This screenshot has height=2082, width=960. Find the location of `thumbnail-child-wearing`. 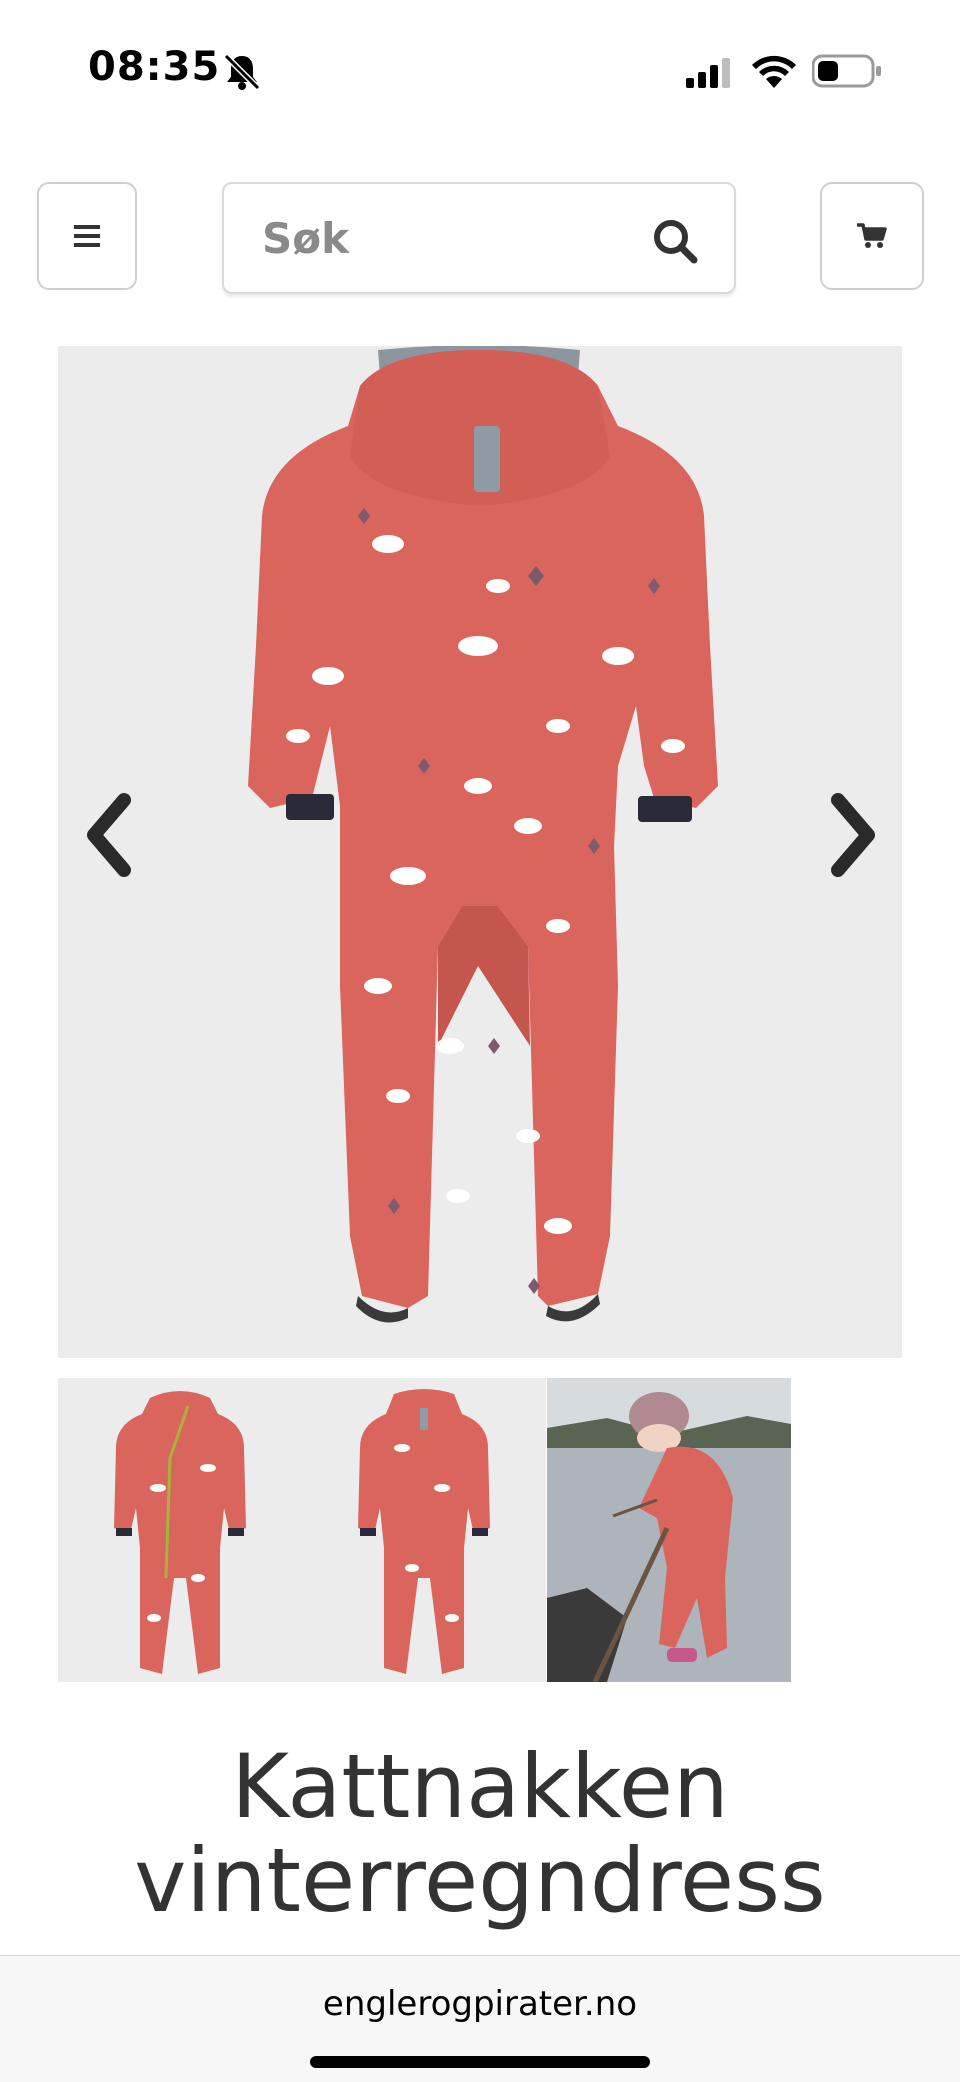

thumbnail-child-wearing is located at coordinates (669, 1530).